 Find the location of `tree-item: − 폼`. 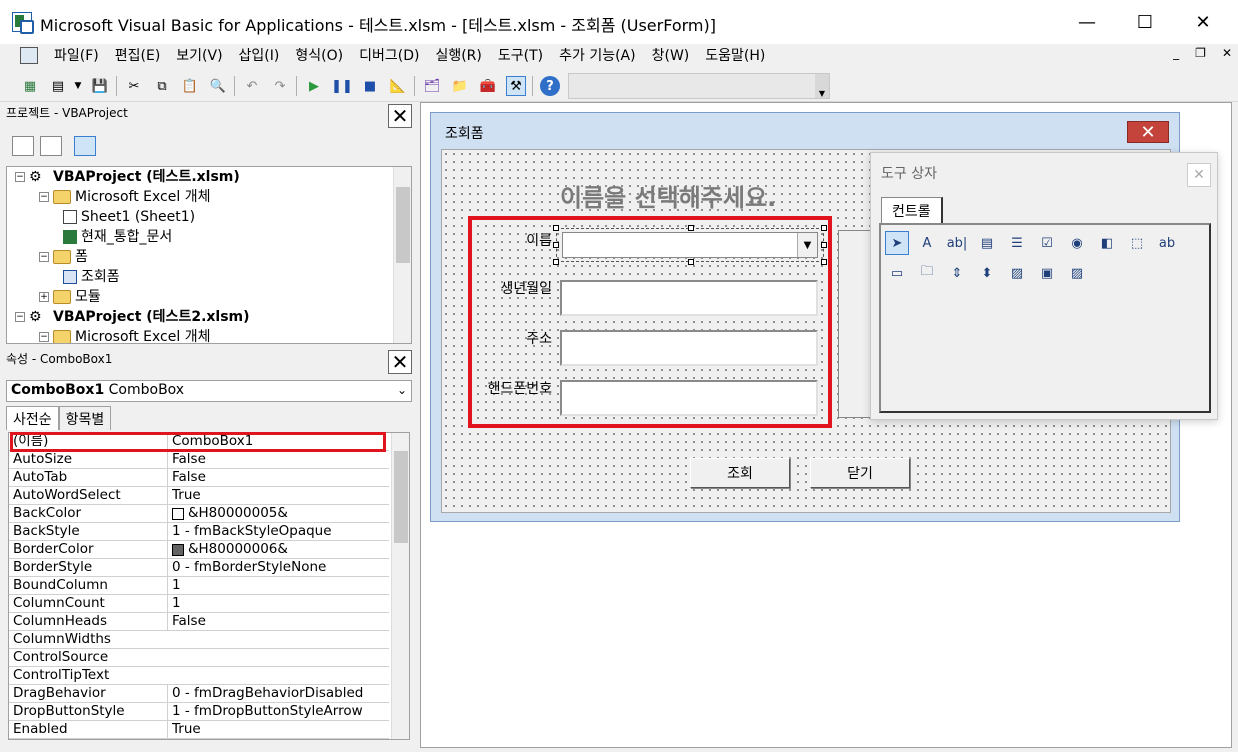

tree-item: − 폼 is located at coordinates (63, 257).